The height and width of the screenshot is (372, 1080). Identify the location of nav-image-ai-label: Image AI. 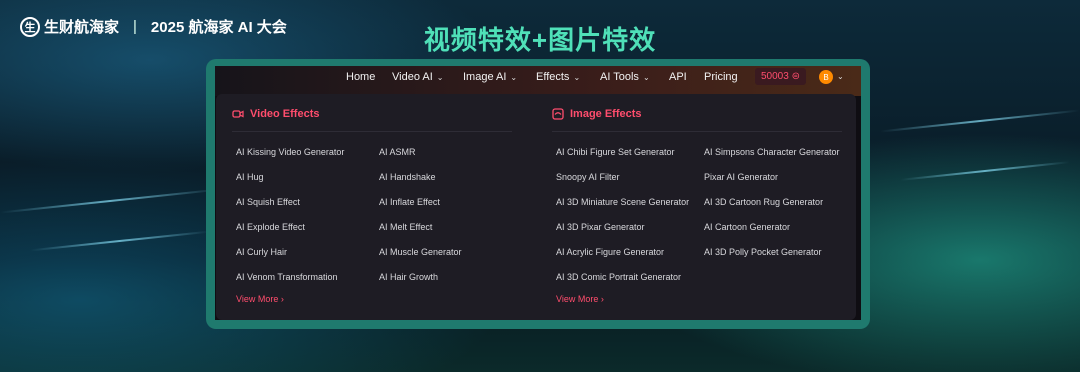
(485, 77).